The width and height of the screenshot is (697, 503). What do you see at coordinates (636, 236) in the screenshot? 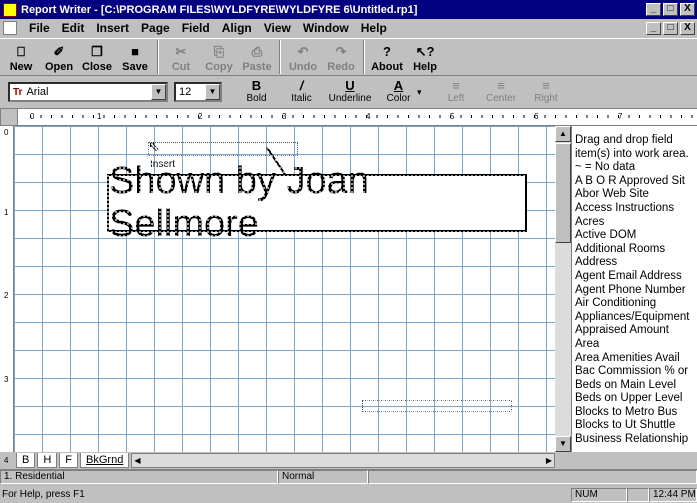
I see `field-item: Active DOM` at bounding box center [636, 236].